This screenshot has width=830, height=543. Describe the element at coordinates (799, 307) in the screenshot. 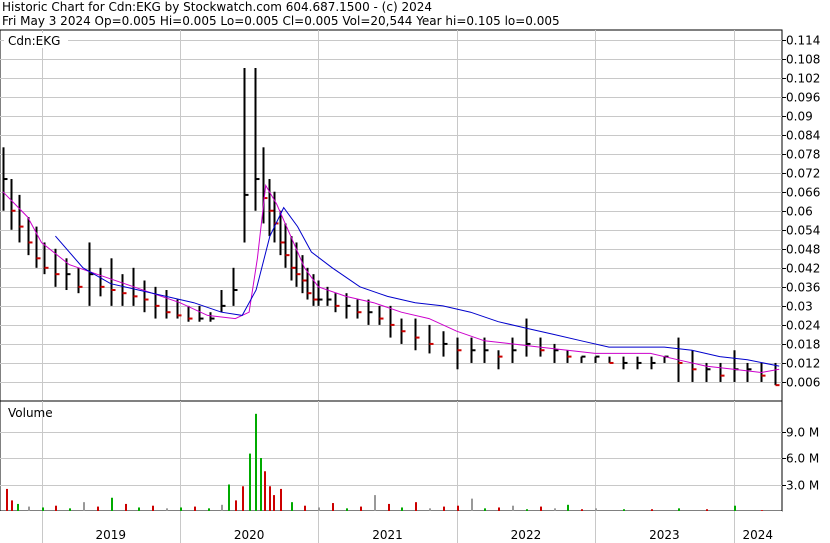

I see `price-tick-label: 0.03` at that location.